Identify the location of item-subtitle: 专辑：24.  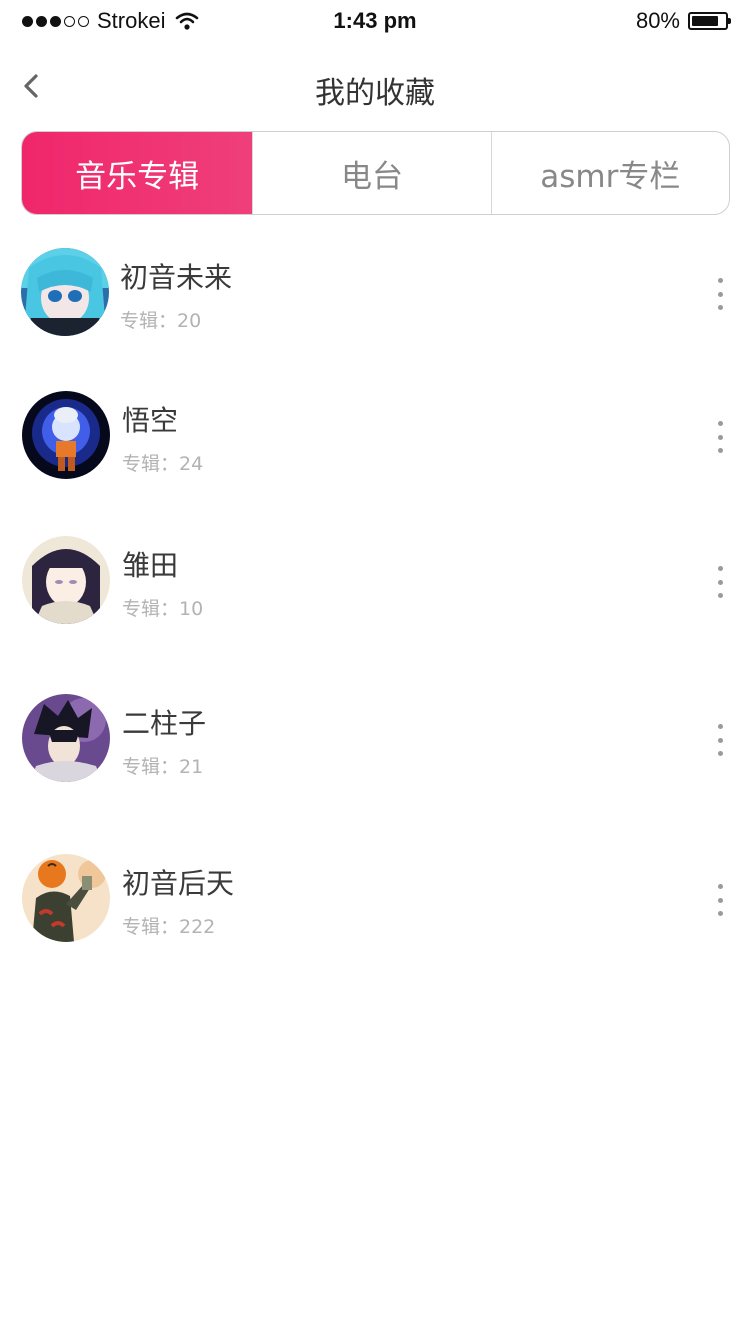
(163, 464).